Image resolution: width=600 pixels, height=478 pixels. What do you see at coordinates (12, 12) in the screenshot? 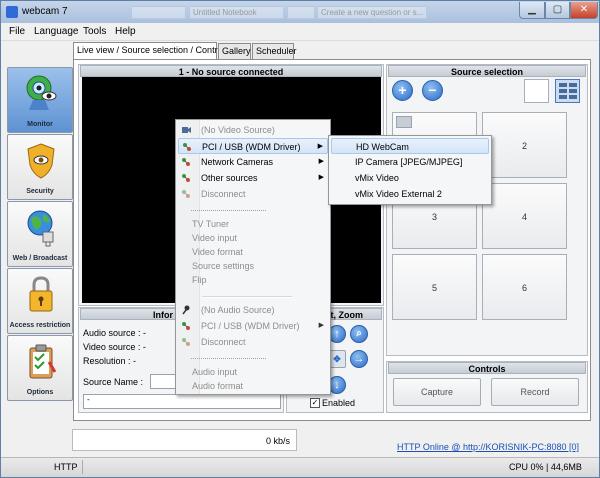
I see `app-icon` at bounding box center [12, 12].